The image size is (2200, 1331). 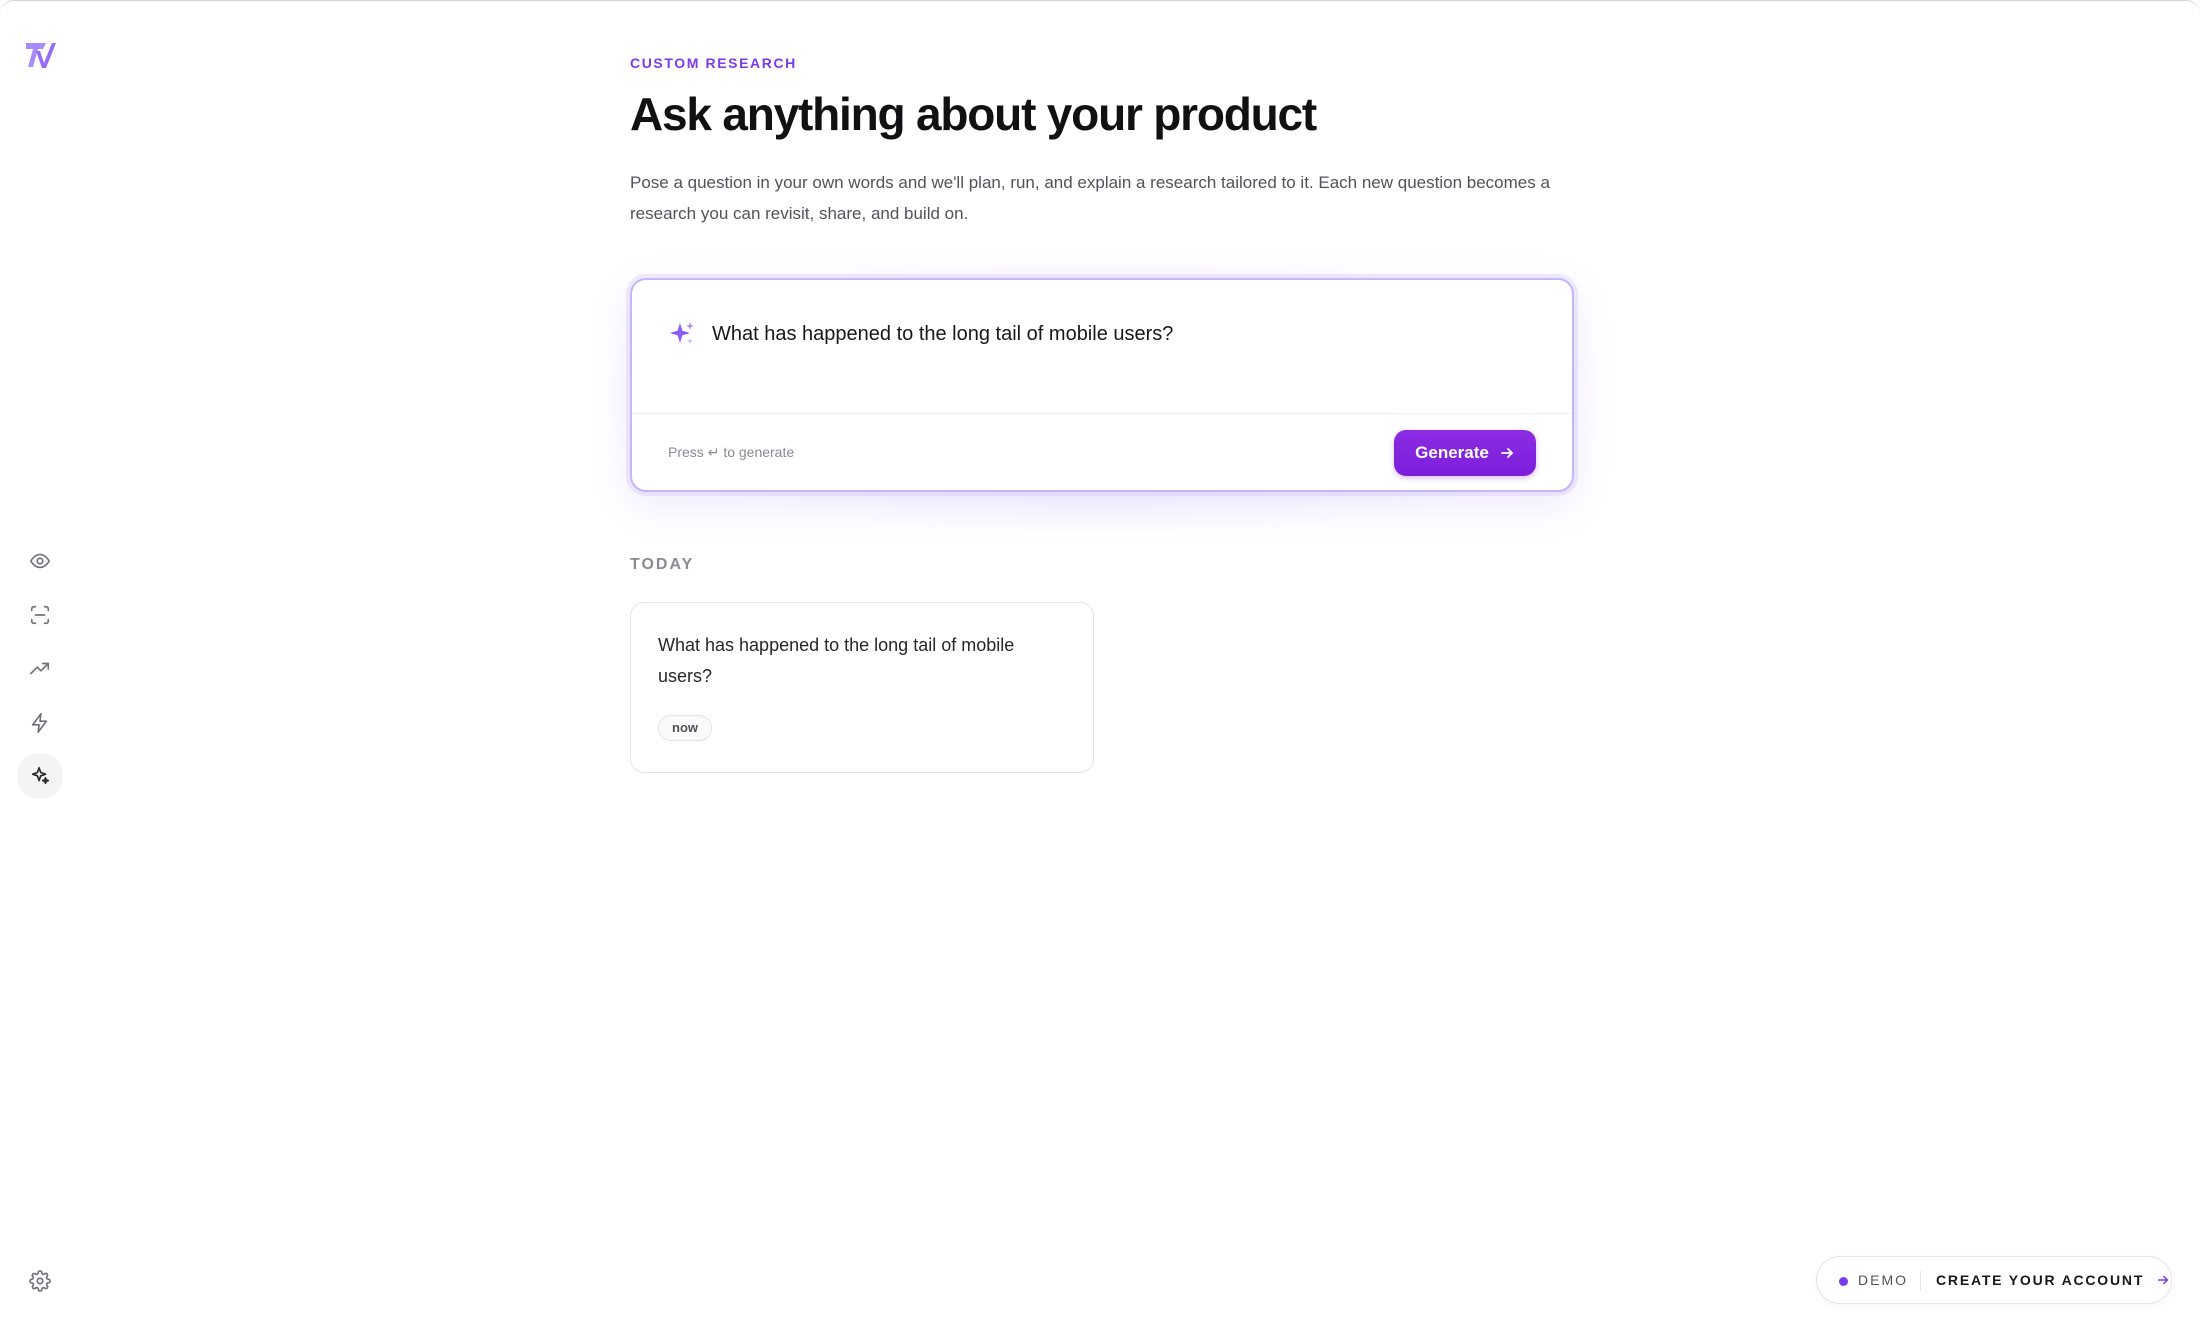 I want to click on demo-status-dot, so click(x=1843, y=1281).